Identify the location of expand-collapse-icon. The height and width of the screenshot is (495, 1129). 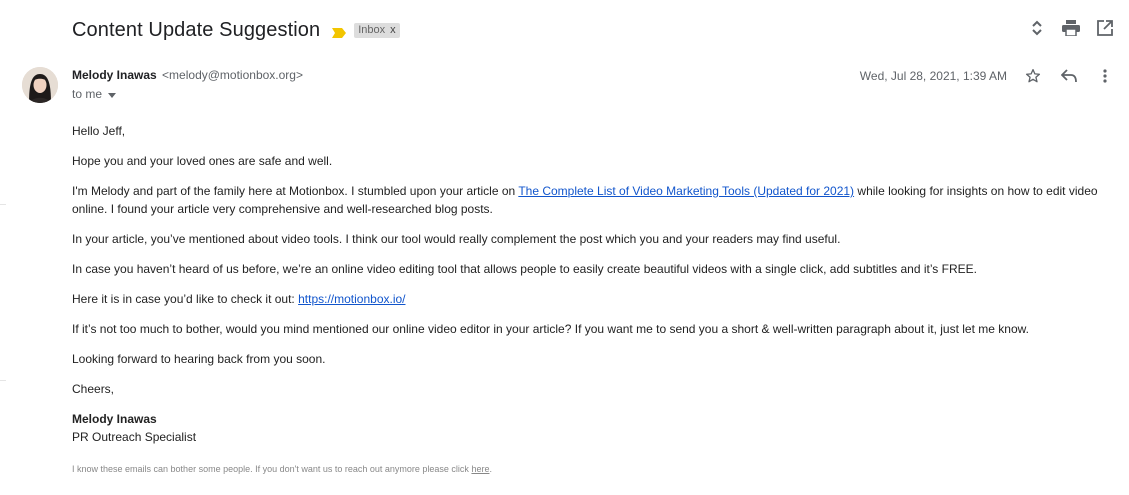
(1037, 28).